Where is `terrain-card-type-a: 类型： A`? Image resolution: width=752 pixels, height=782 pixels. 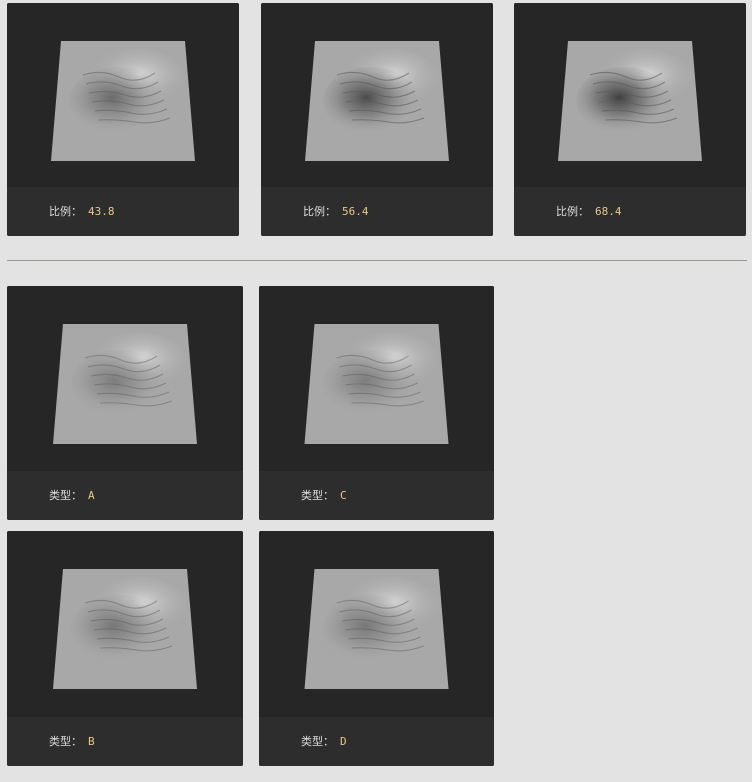 terrain-card-type-a: 类型： A is located at coordinates (125, 403).